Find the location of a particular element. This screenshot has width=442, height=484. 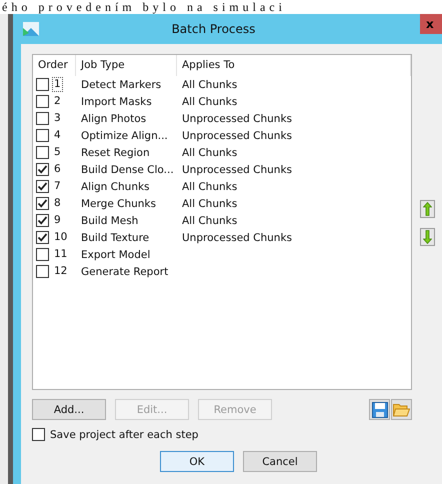

order-number: 1 is located at coordinates (57, 84).